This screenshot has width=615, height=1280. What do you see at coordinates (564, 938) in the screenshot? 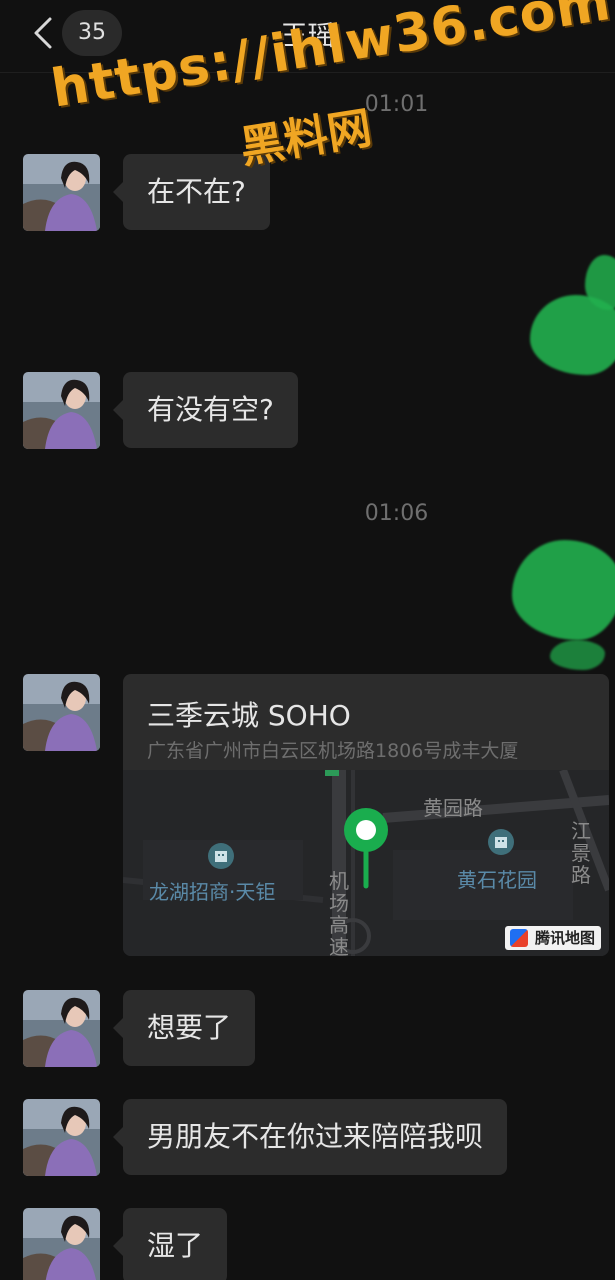
I see `map-attribution-label: 腾讯地图` at bounding box center [564, 938].